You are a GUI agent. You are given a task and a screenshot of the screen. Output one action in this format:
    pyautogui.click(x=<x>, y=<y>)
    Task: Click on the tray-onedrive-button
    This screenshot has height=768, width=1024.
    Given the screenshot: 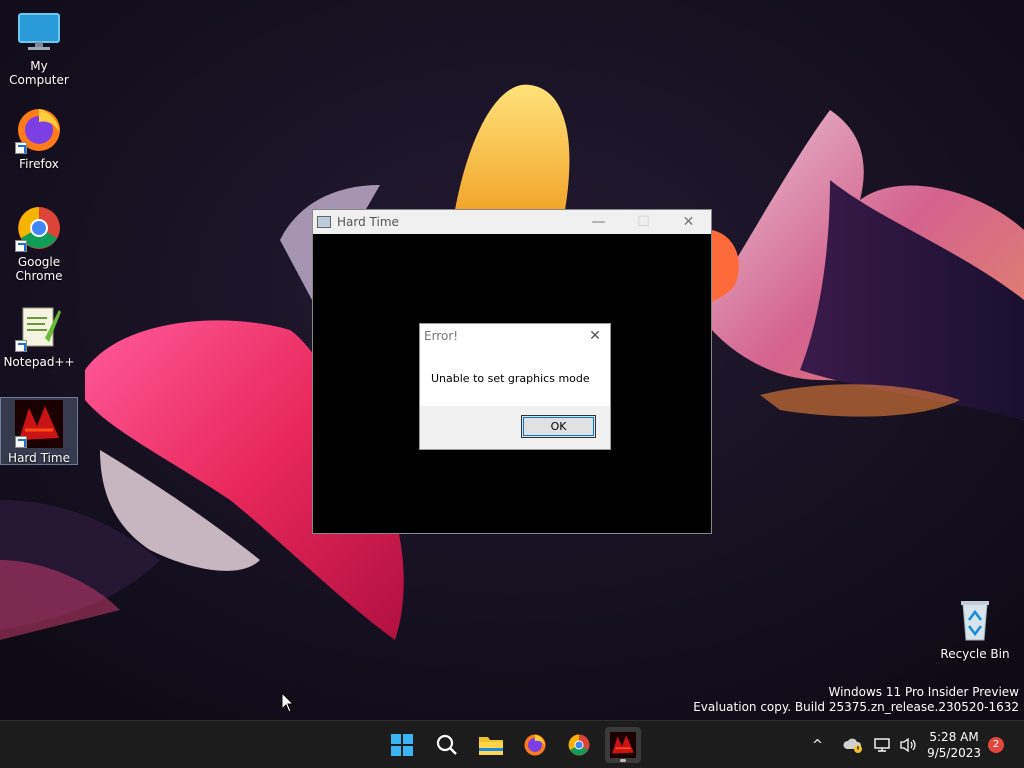 What is the action you would take?
    pyautogui.click(x=853, y=744)
    